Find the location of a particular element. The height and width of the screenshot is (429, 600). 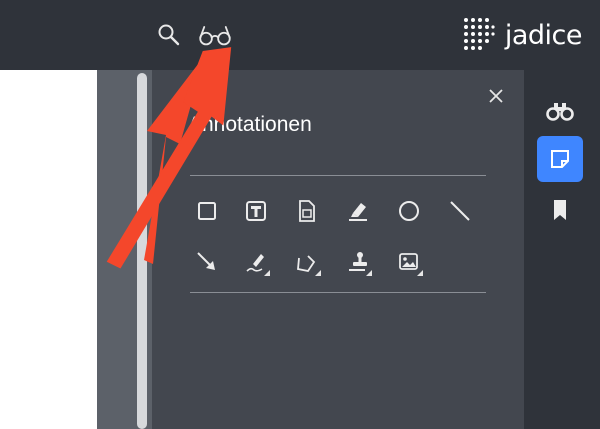

jadice-logo: jadice is located at coordinates (522, 35).